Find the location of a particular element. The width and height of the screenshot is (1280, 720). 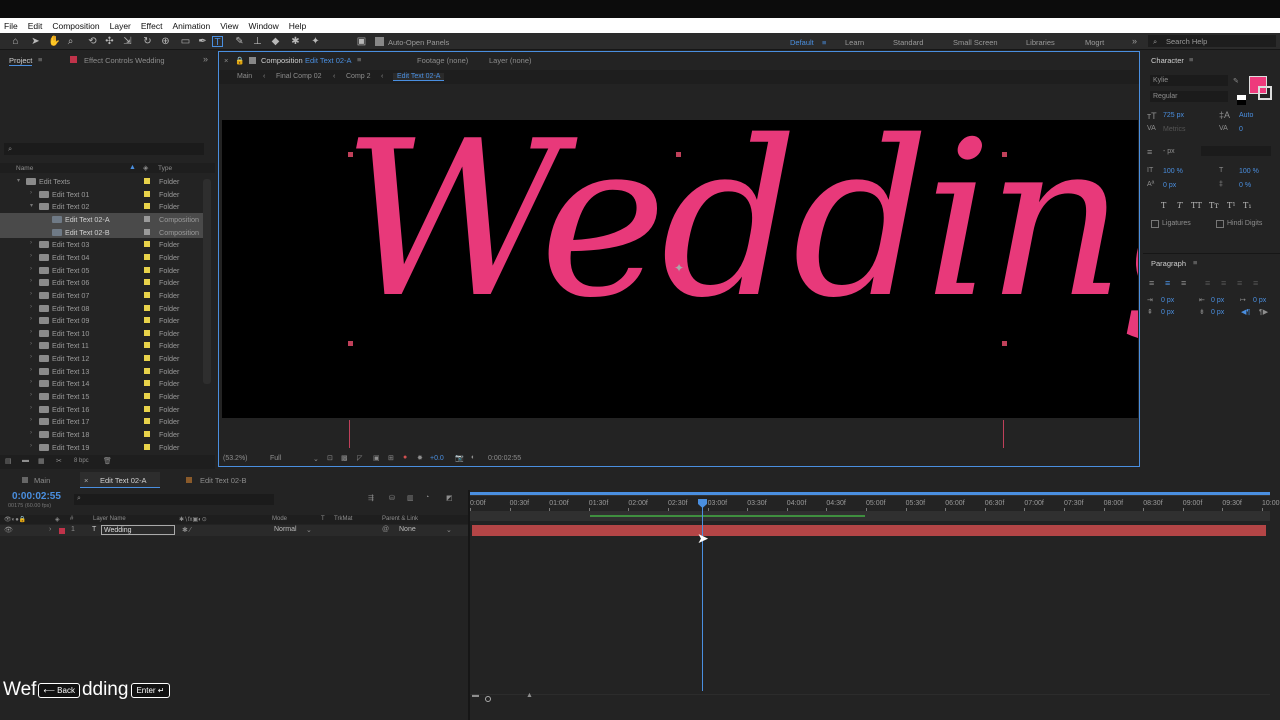

switches-header-icon: ✱∖fx▣◐⊙ is located at coordinates (193, 519).